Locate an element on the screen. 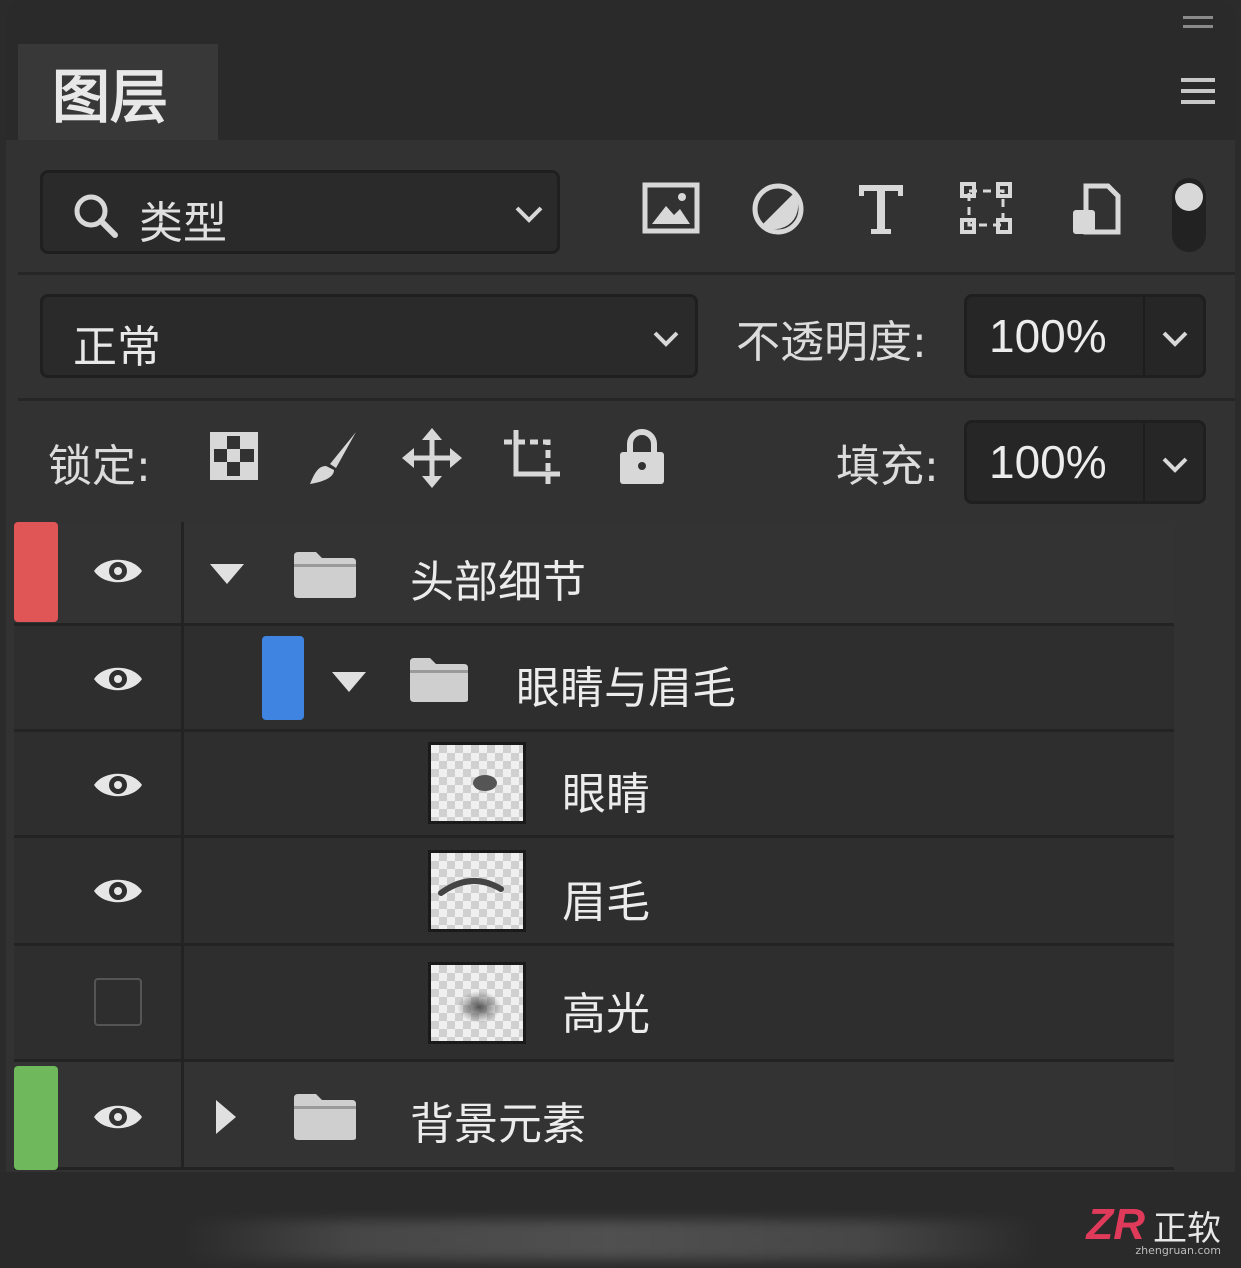 This screenshot has width=1241, height=1268. layer-color-tag-blue is located at coordinates (283, 678).